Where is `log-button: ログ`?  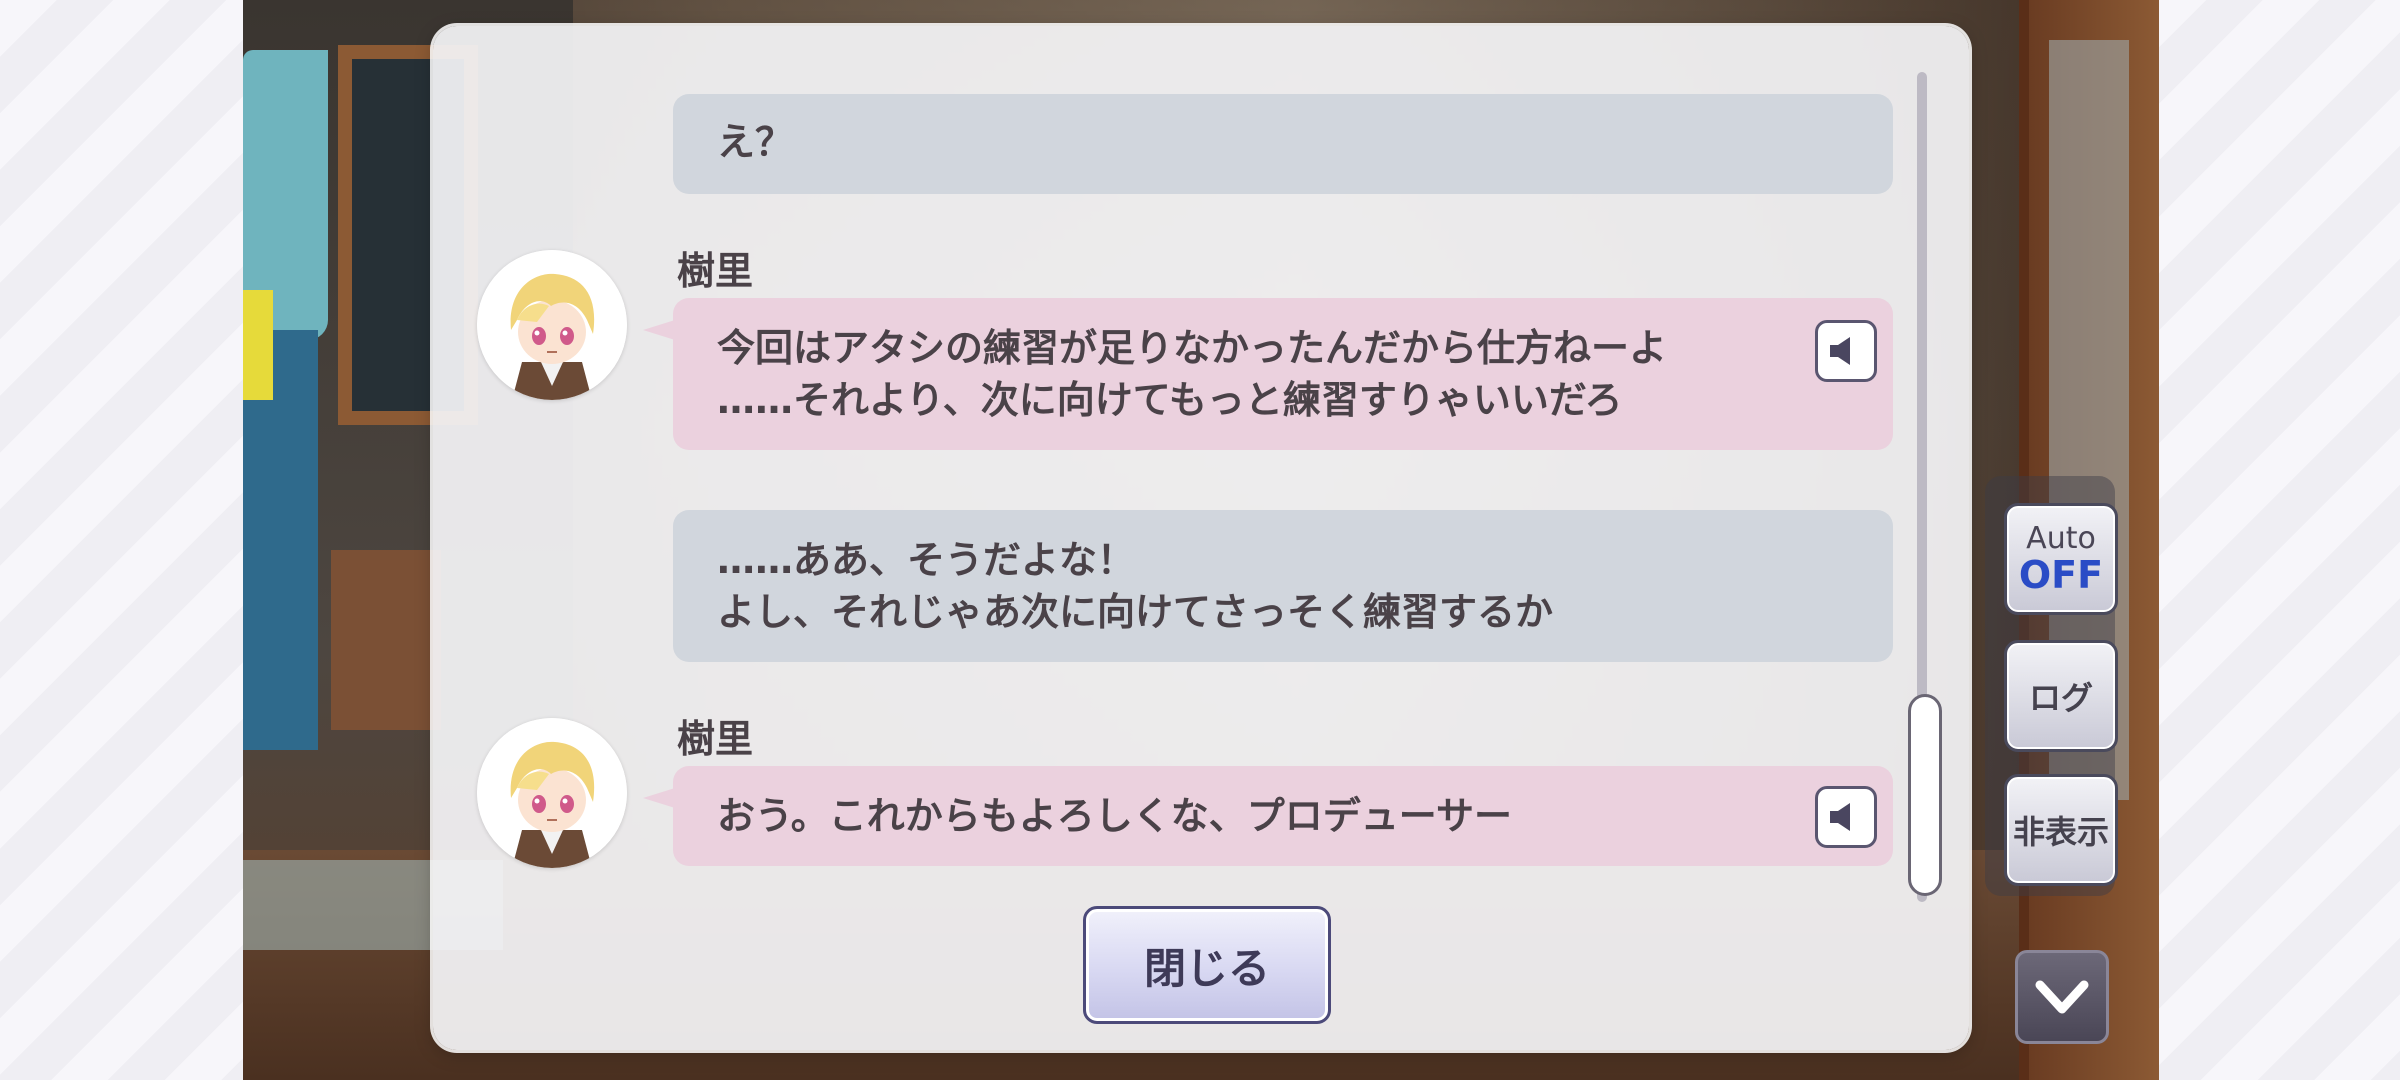 log-button: ログ is located at coordinates (2061, 696).